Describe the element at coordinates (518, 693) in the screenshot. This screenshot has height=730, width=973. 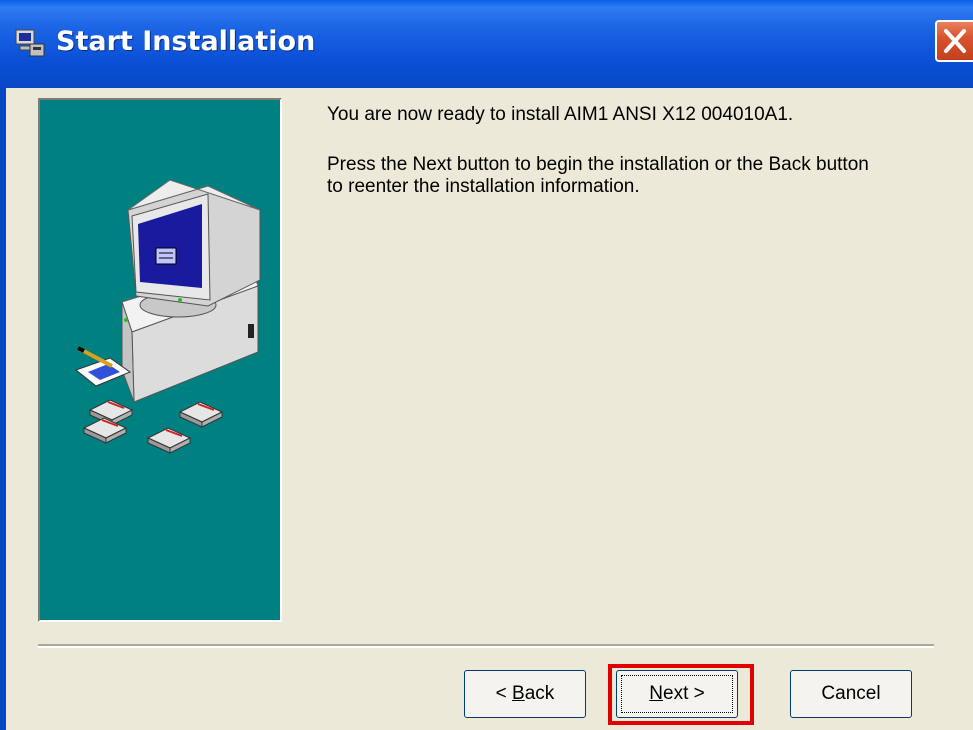
I see `back-mnemonic: B` at that location.